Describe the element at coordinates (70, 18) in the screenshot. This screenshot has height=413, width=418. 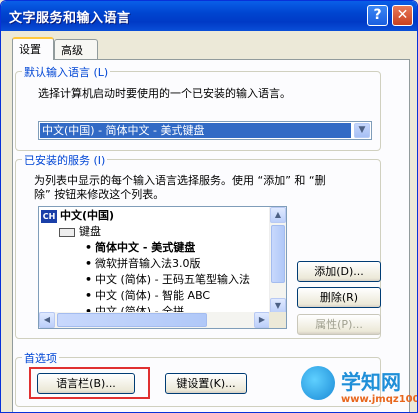
I see `window-title: 文字服务和输入语言` at that location.